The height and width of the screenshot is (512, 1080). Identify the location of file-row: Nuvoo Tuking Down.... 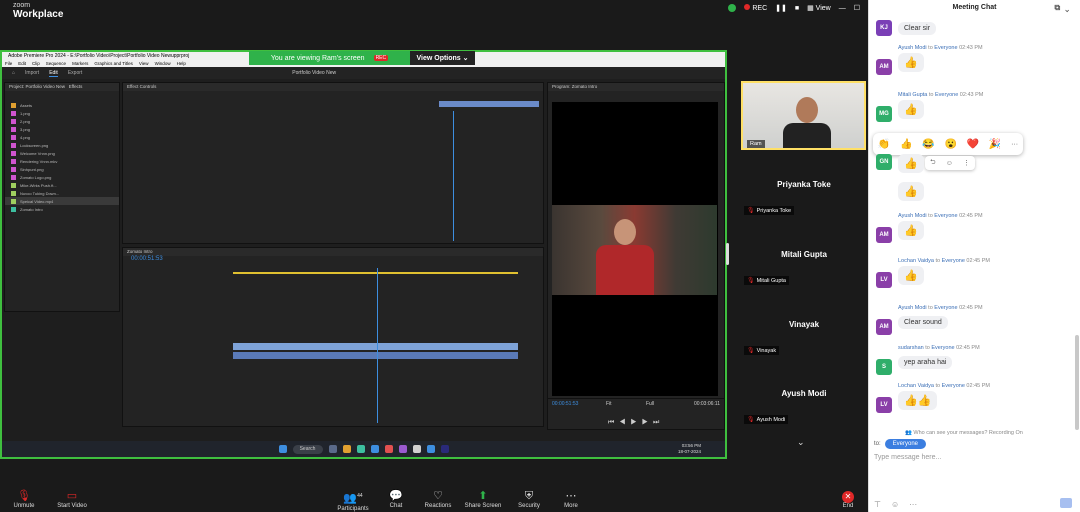
(62, 193).